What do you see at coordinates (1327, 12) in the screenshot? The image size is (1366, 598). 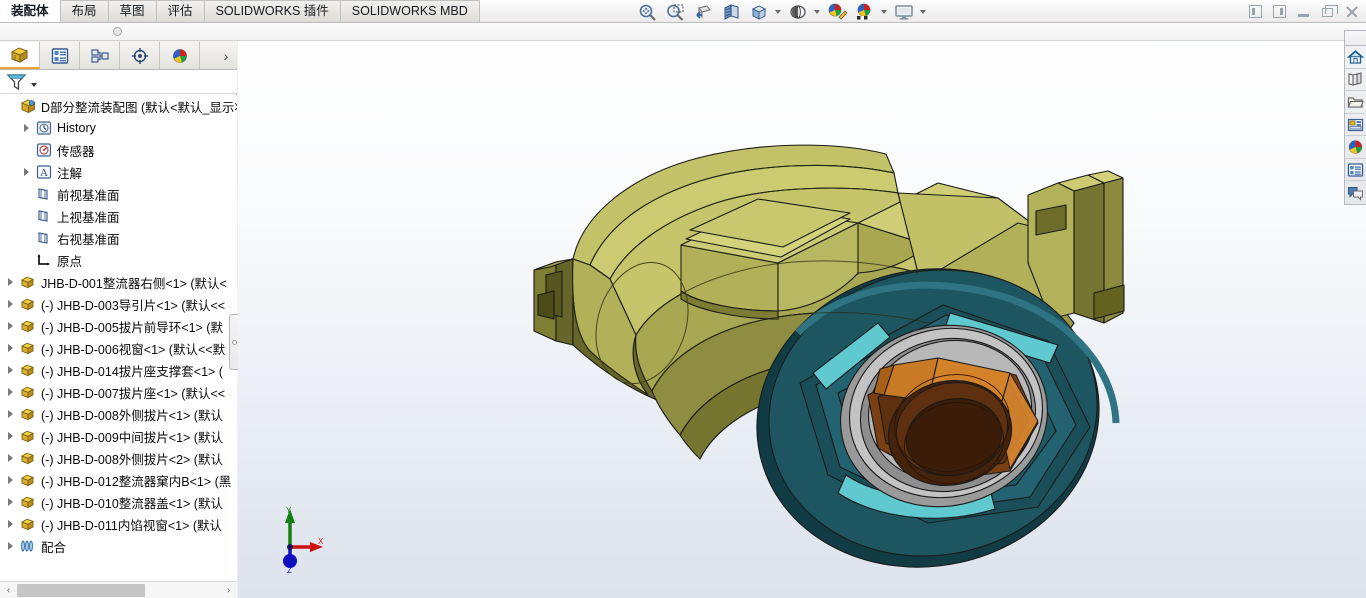 I see `restore-button` at bounding box center [1327, 12].